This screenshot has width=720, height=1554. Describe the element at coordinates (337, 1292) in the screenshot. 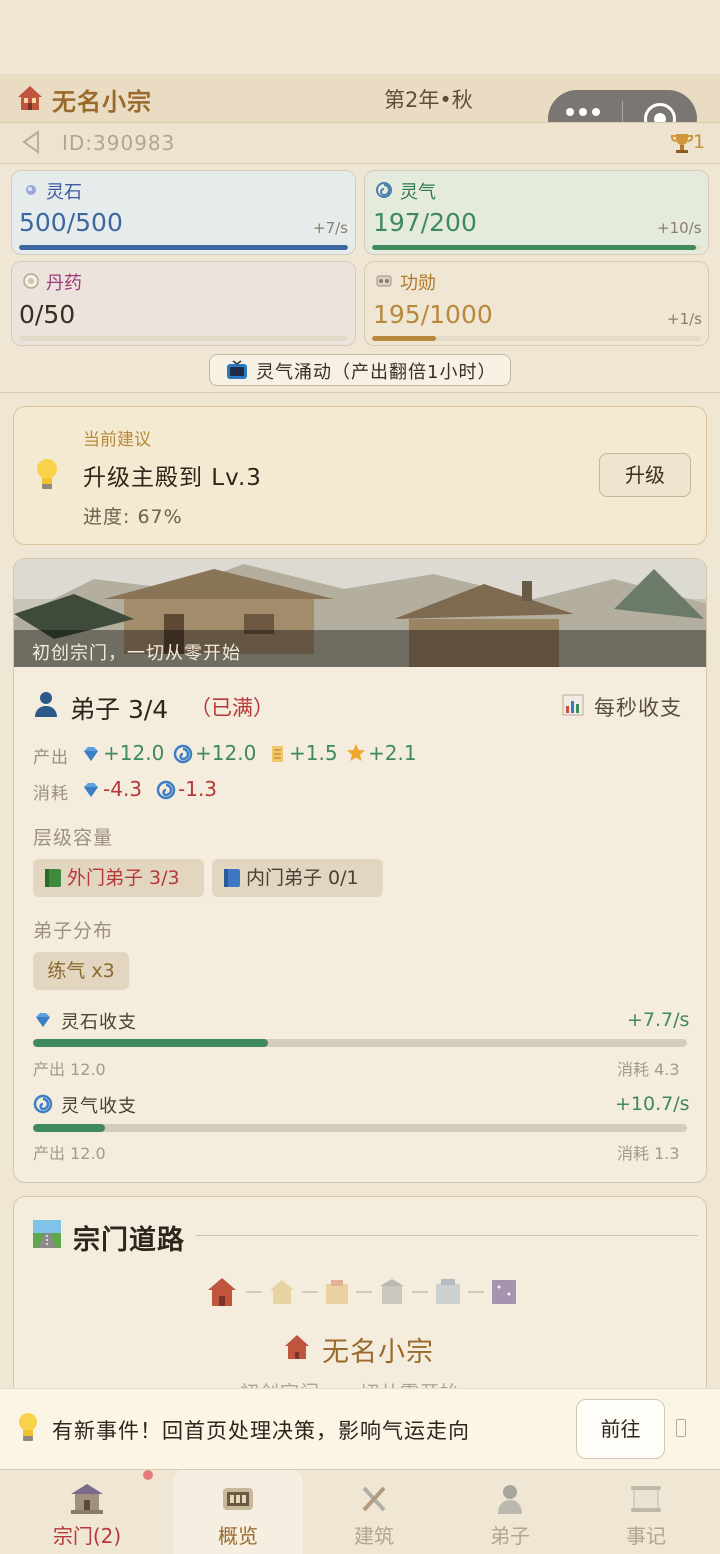

I see `stage-3-icon` at that location.